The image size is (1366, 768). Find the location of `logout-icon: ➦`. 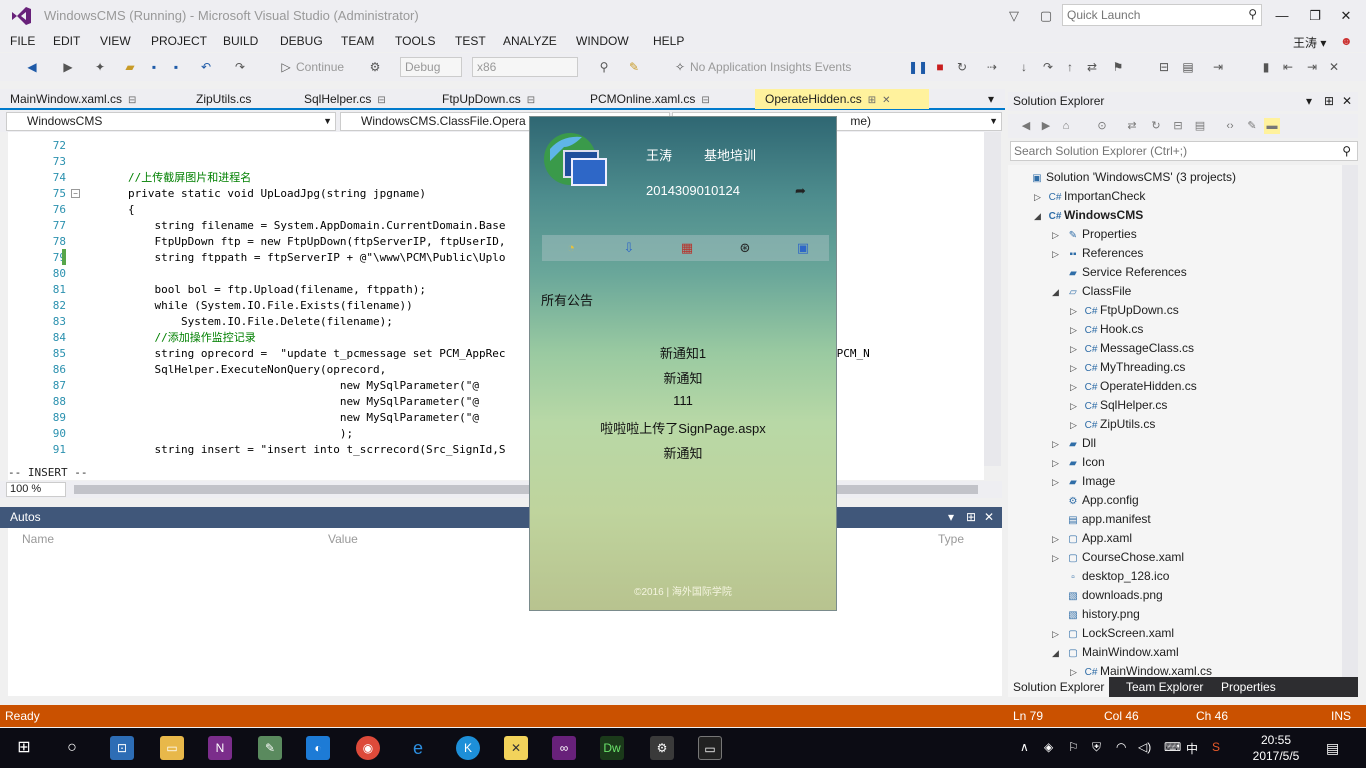

logout-icon: ➦ is located at coordinates (800, 191).